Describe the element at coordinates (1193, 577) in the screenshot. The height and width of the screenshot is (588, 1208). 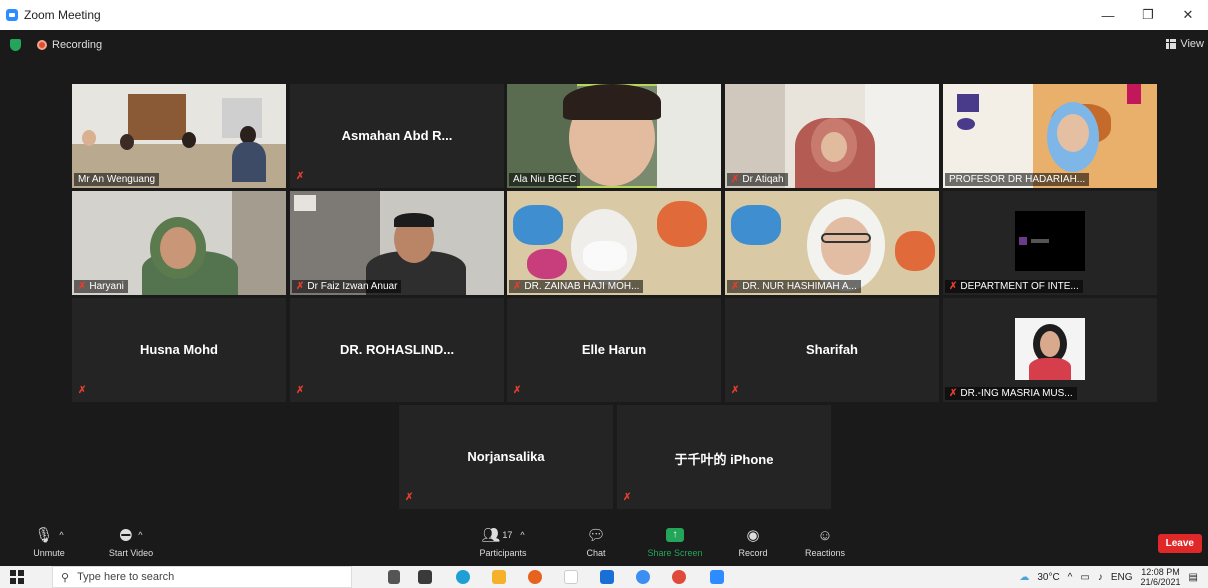
I see `notifications-icon: ▤` at that location.